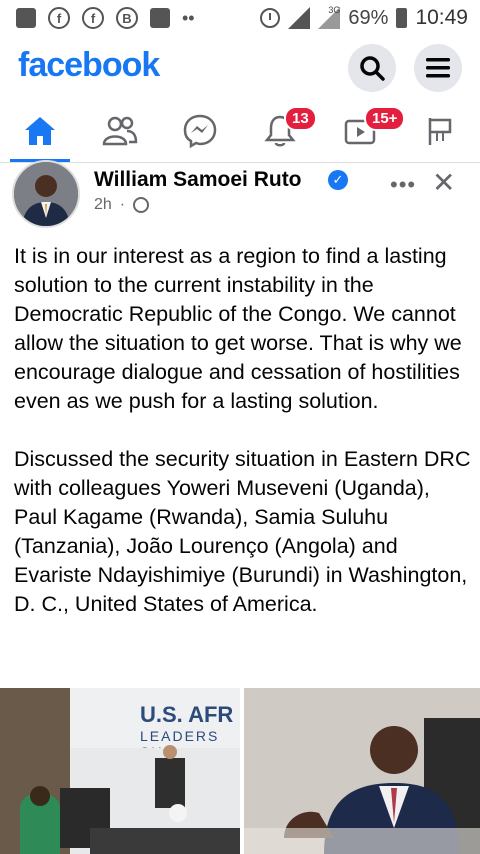 The height and width of the screenshot is (854, 480). I want to click on status-bar: f f B •• 3G 69% 10:49, so click(240, 18).